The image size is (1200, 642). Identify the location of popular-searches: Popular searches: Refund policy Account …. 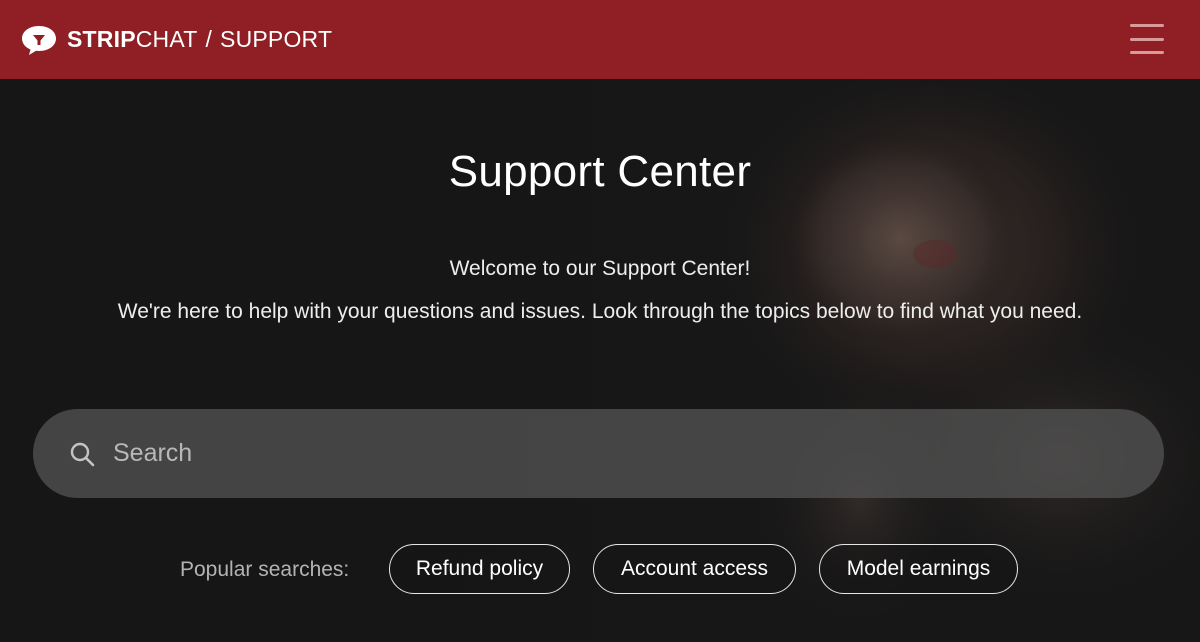
(600, 571).